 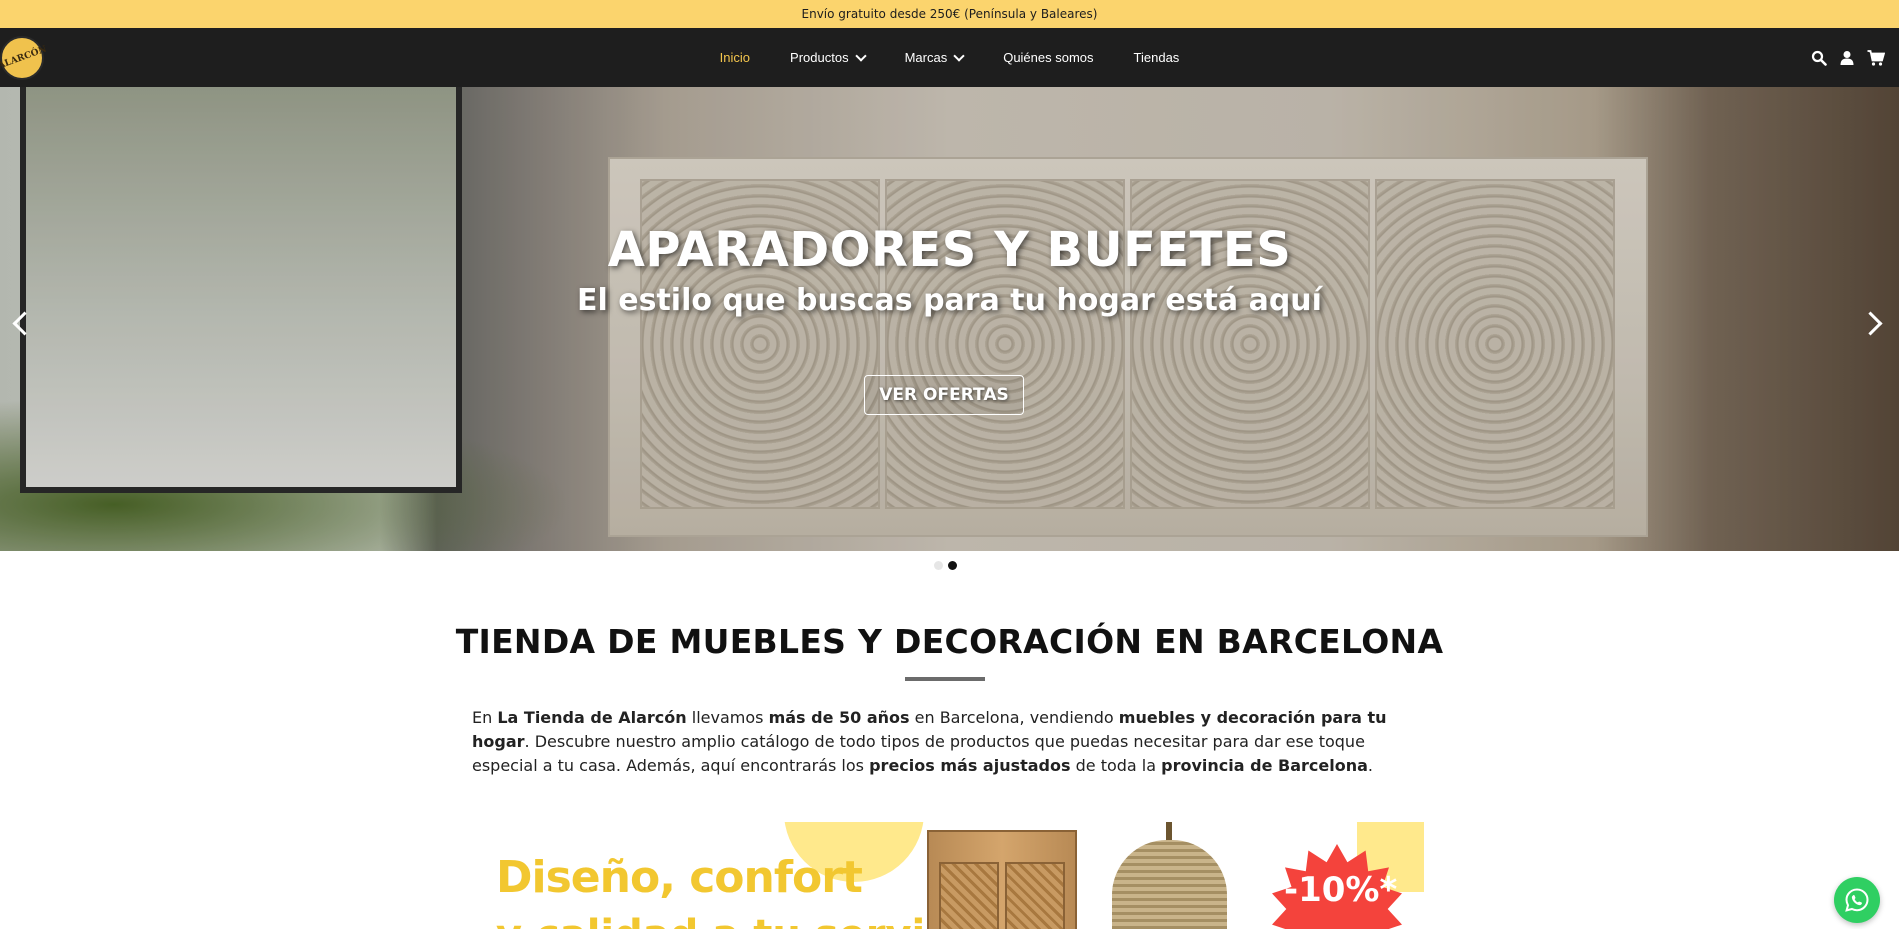 I want to click on ver-ofertas-button: VER OFERTAS, so click(x=944, y=395).